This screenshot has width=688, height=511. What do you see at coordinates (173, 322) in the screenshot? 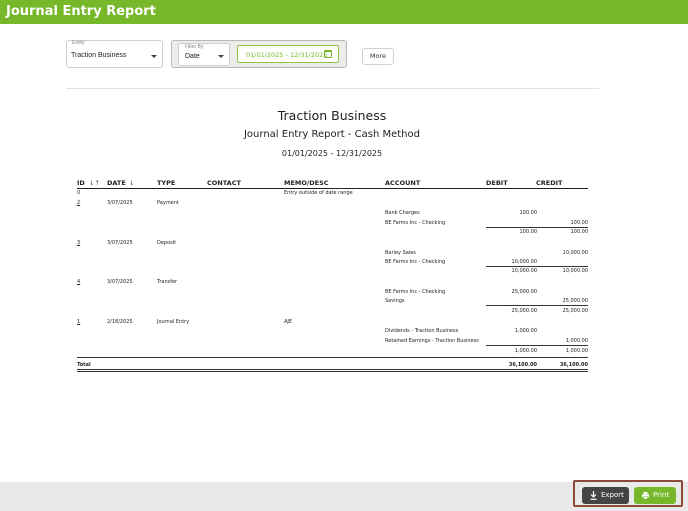
I see `entry-type: Journal Entry` at bounding box center [173, 322].